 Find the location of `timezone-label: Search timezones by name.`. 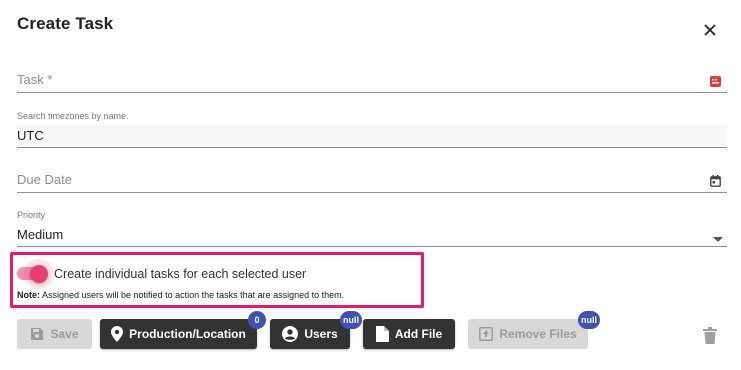

timezone-label: Search timezones by name. is located at coordinates (73, 116).